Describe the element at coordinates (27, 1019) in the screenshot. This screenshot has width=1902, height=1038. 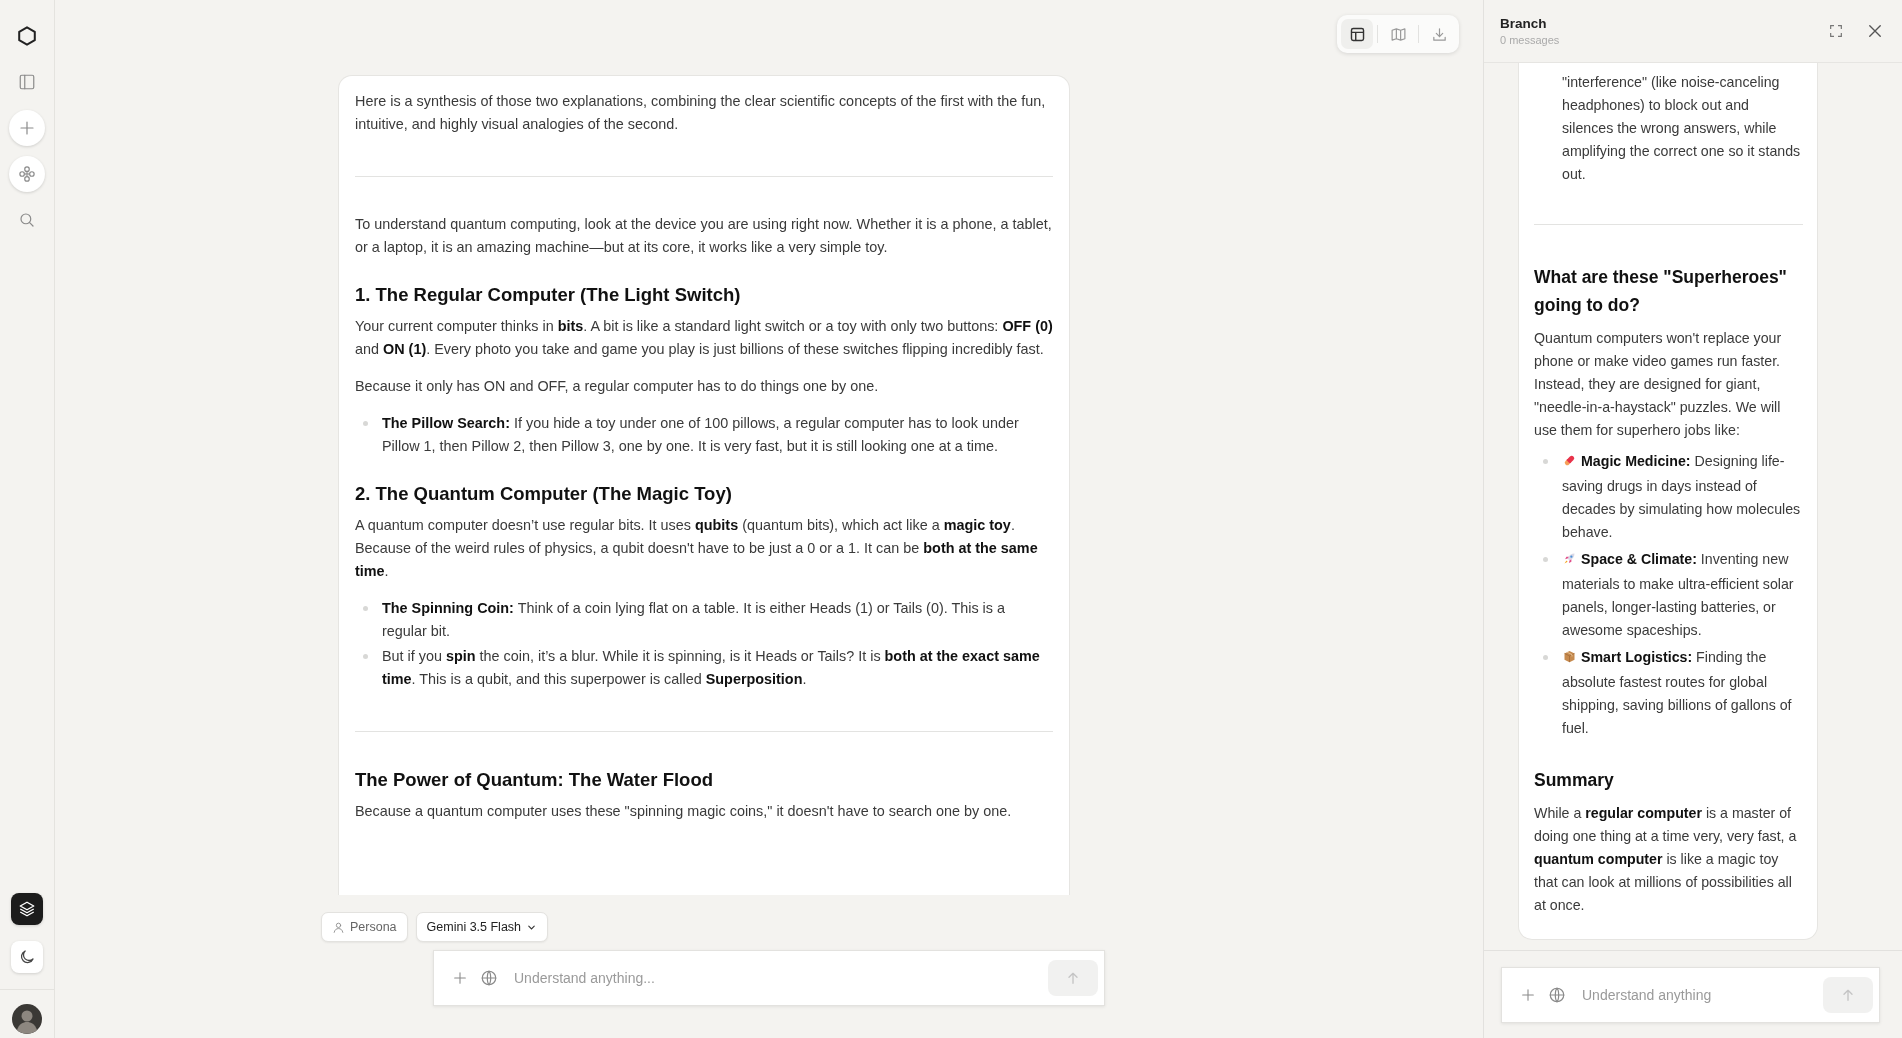
I see `avatar` at that location.